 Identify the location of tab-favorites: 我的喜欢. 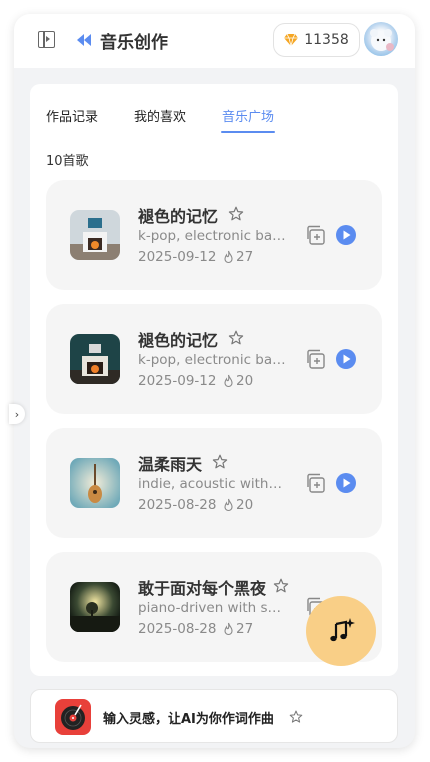
(160, 115).